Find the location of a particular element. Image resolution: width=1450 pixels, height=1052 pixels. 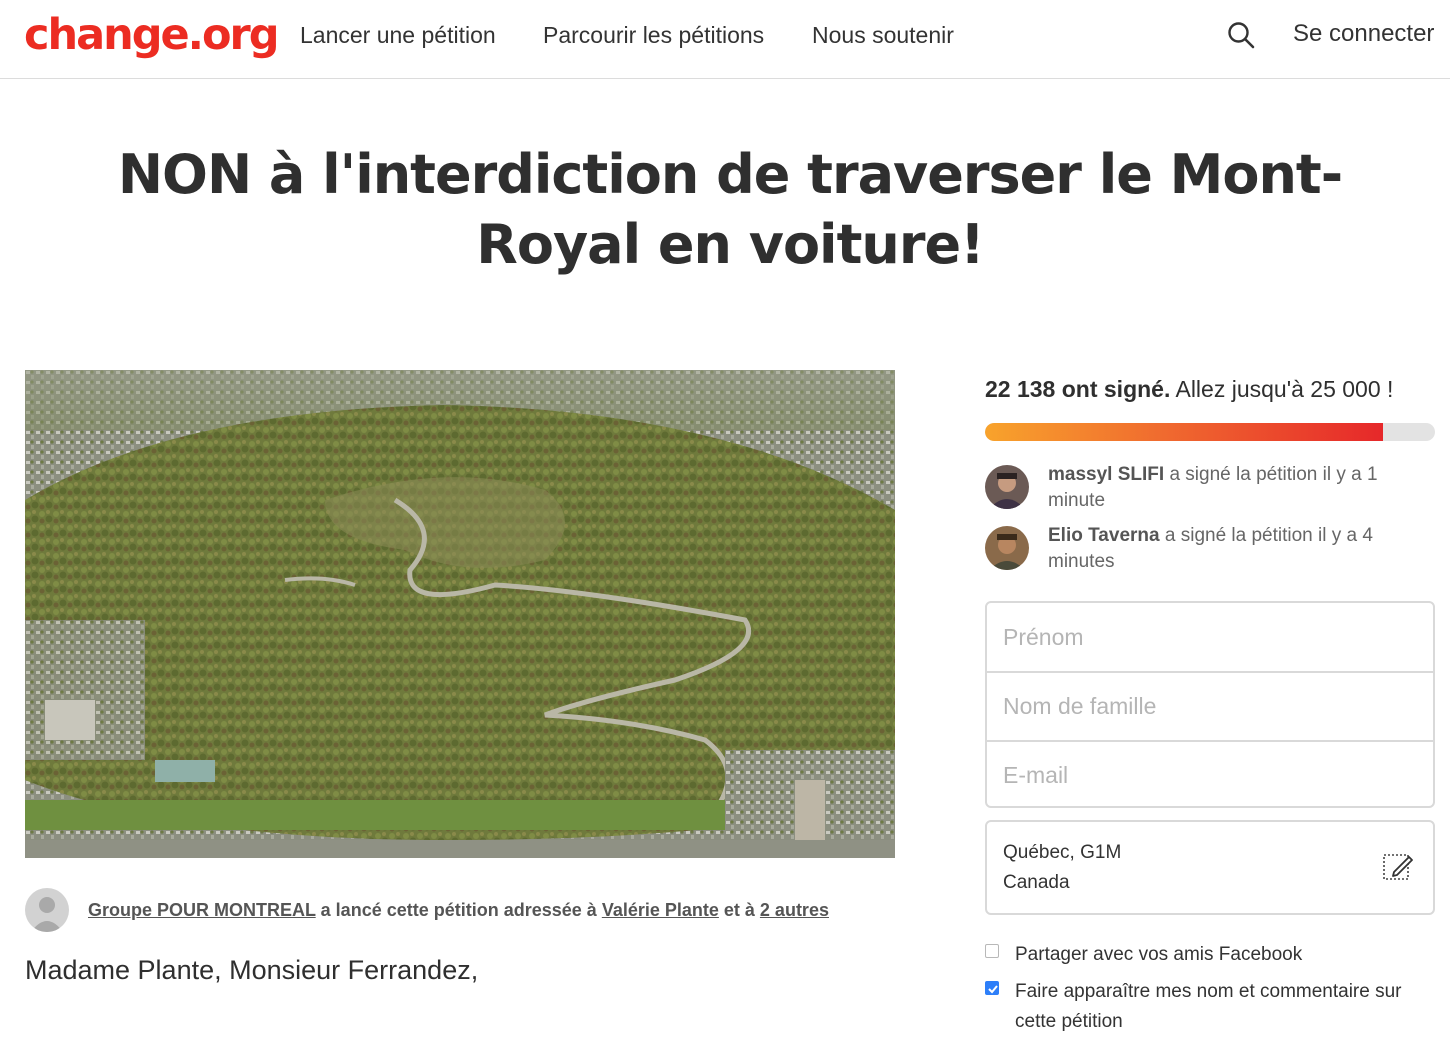

last-name-input is located at coordinates (1210, 705).